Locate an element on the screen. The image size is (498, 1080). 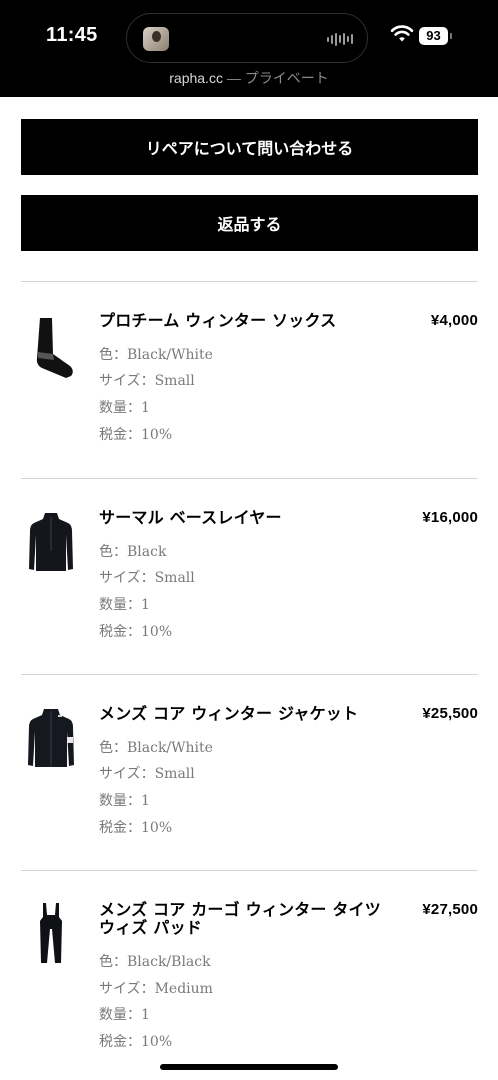
item-price: ¥27,500 is located at coordinates (450, 909).